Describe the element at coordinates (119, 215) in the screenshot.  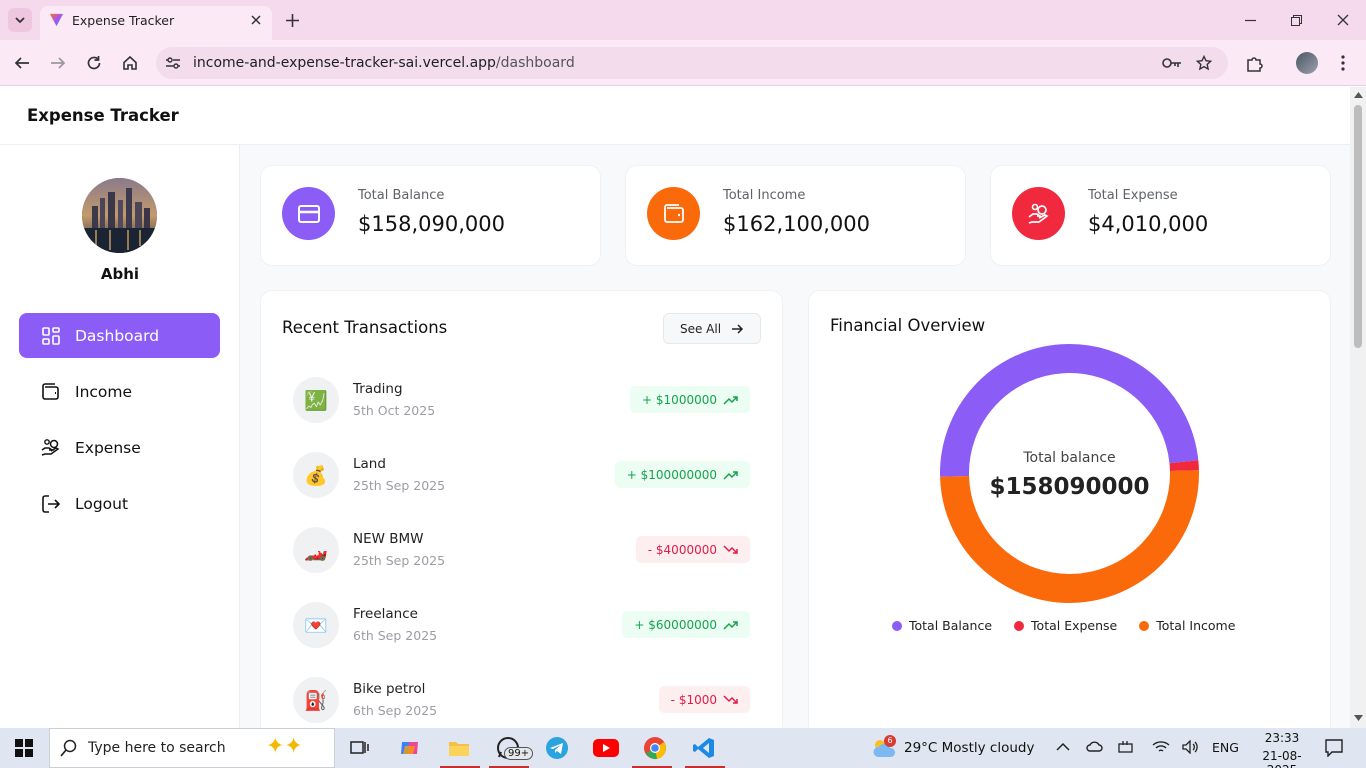
I see `avatar` at that location.